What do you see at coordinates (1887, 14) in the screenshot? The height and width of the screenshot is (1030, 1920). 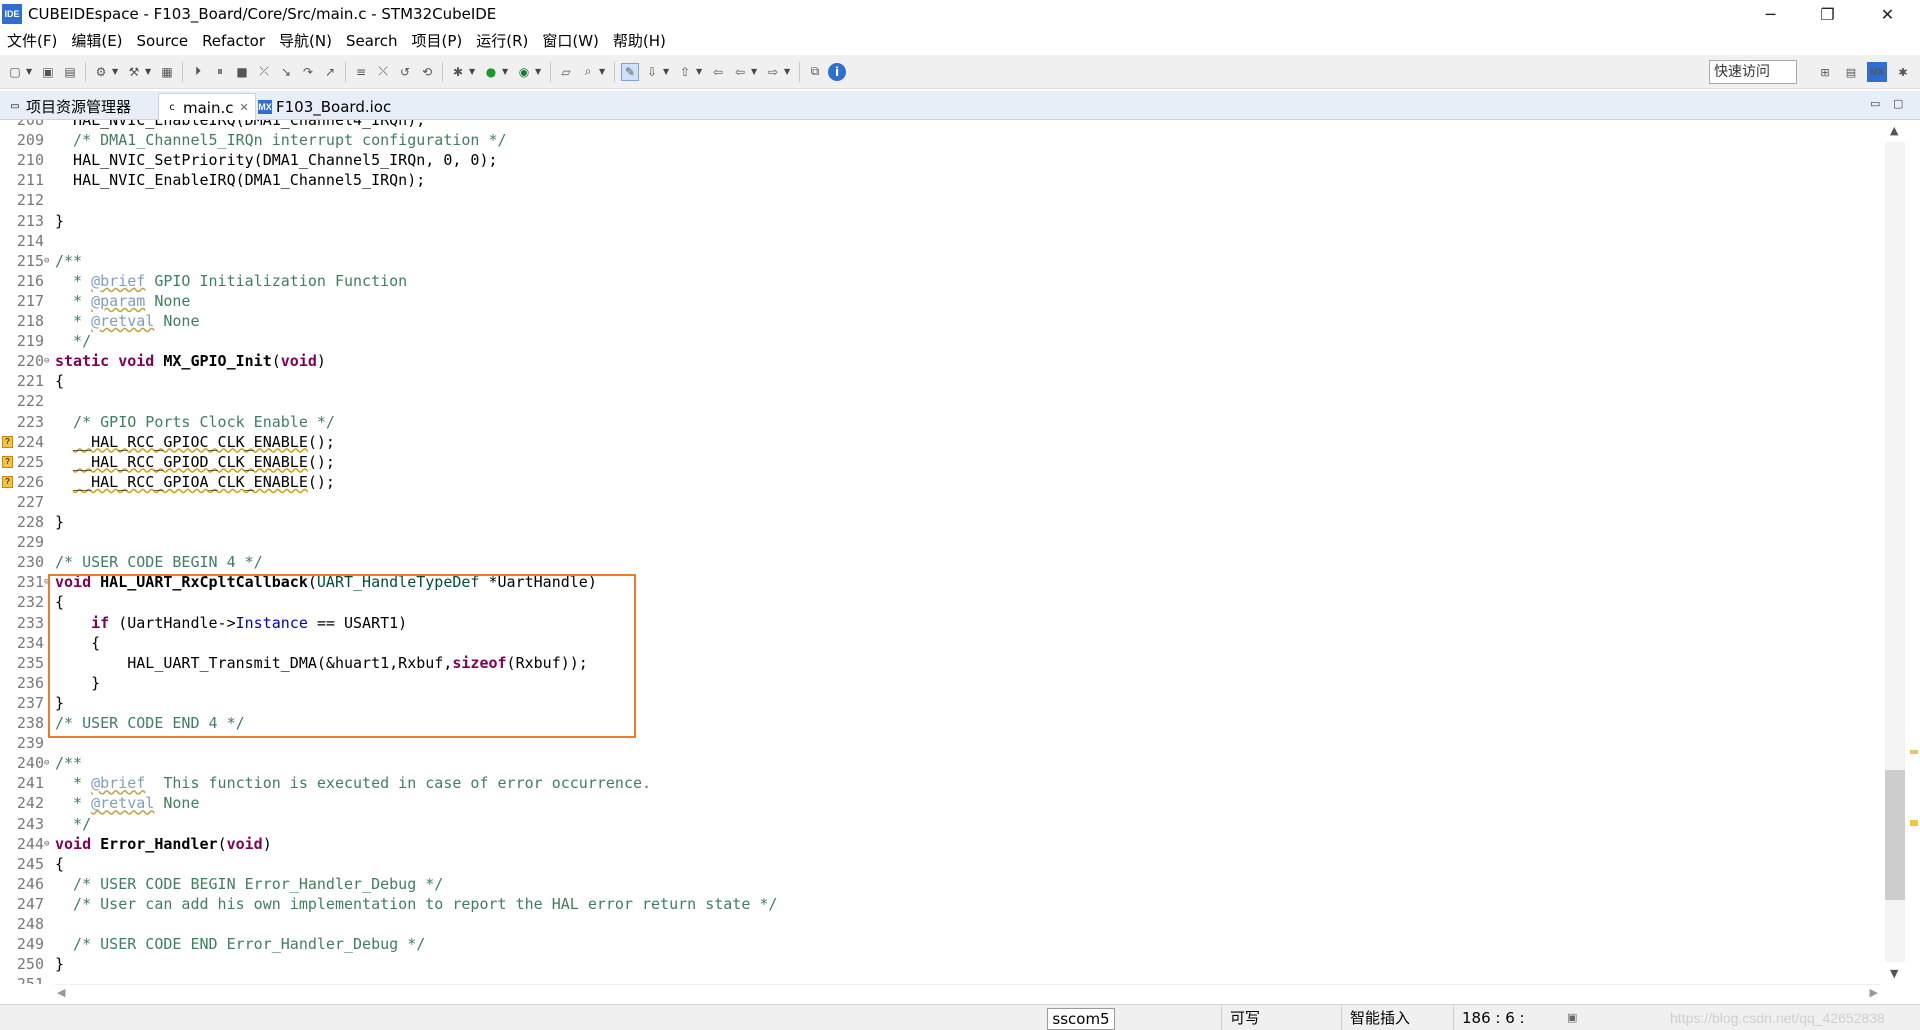 I see `close-button: ✕` at bounding box center [1887, 14].